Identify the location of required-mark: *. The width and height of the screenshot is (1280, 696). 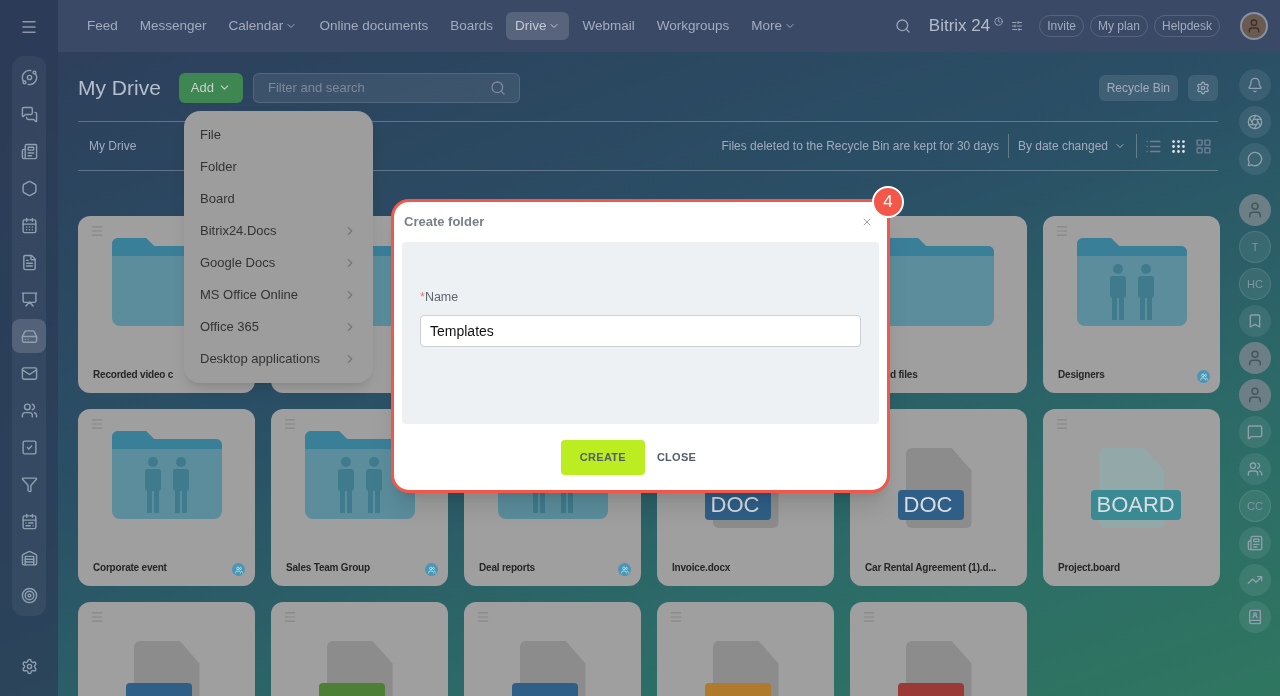
(422, 297).